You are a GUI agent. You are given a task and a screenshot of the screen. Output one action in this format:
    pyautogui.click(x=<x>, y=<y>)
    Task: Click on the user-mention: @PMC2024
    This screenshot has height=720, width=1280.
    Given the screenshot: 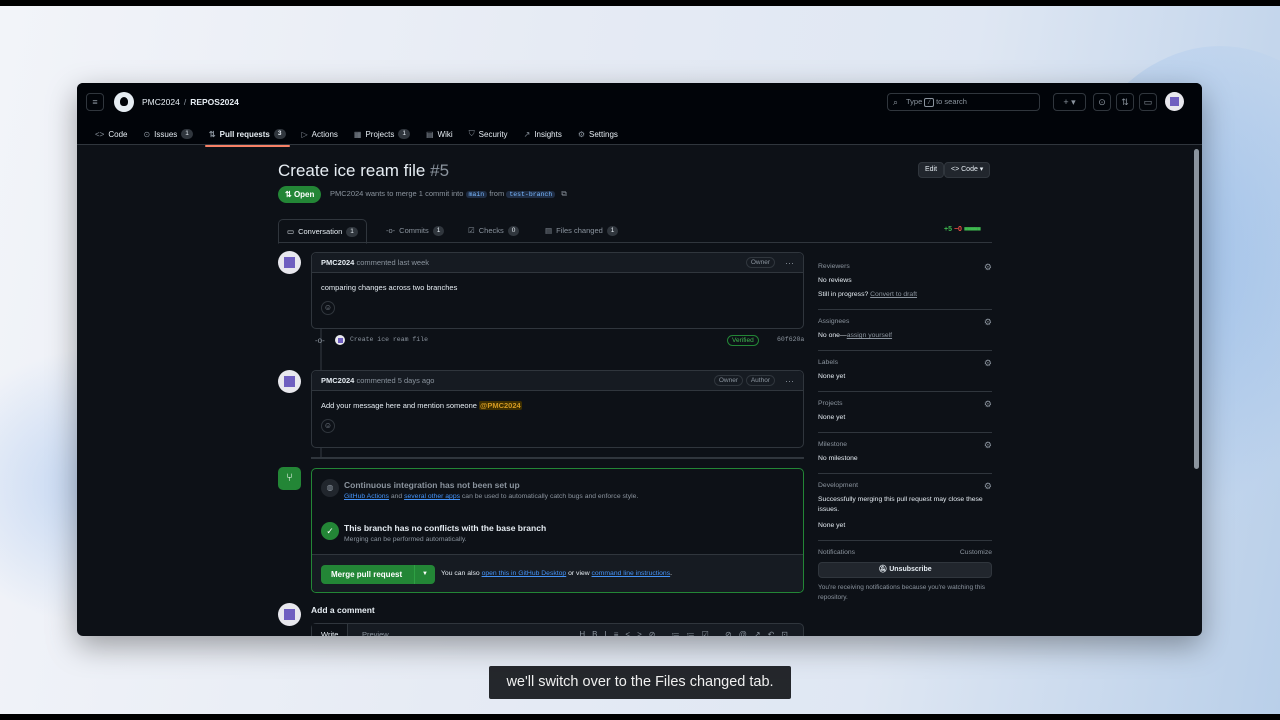 What is the action you would take?
    pyautogui.click(x=500, y=405)
    